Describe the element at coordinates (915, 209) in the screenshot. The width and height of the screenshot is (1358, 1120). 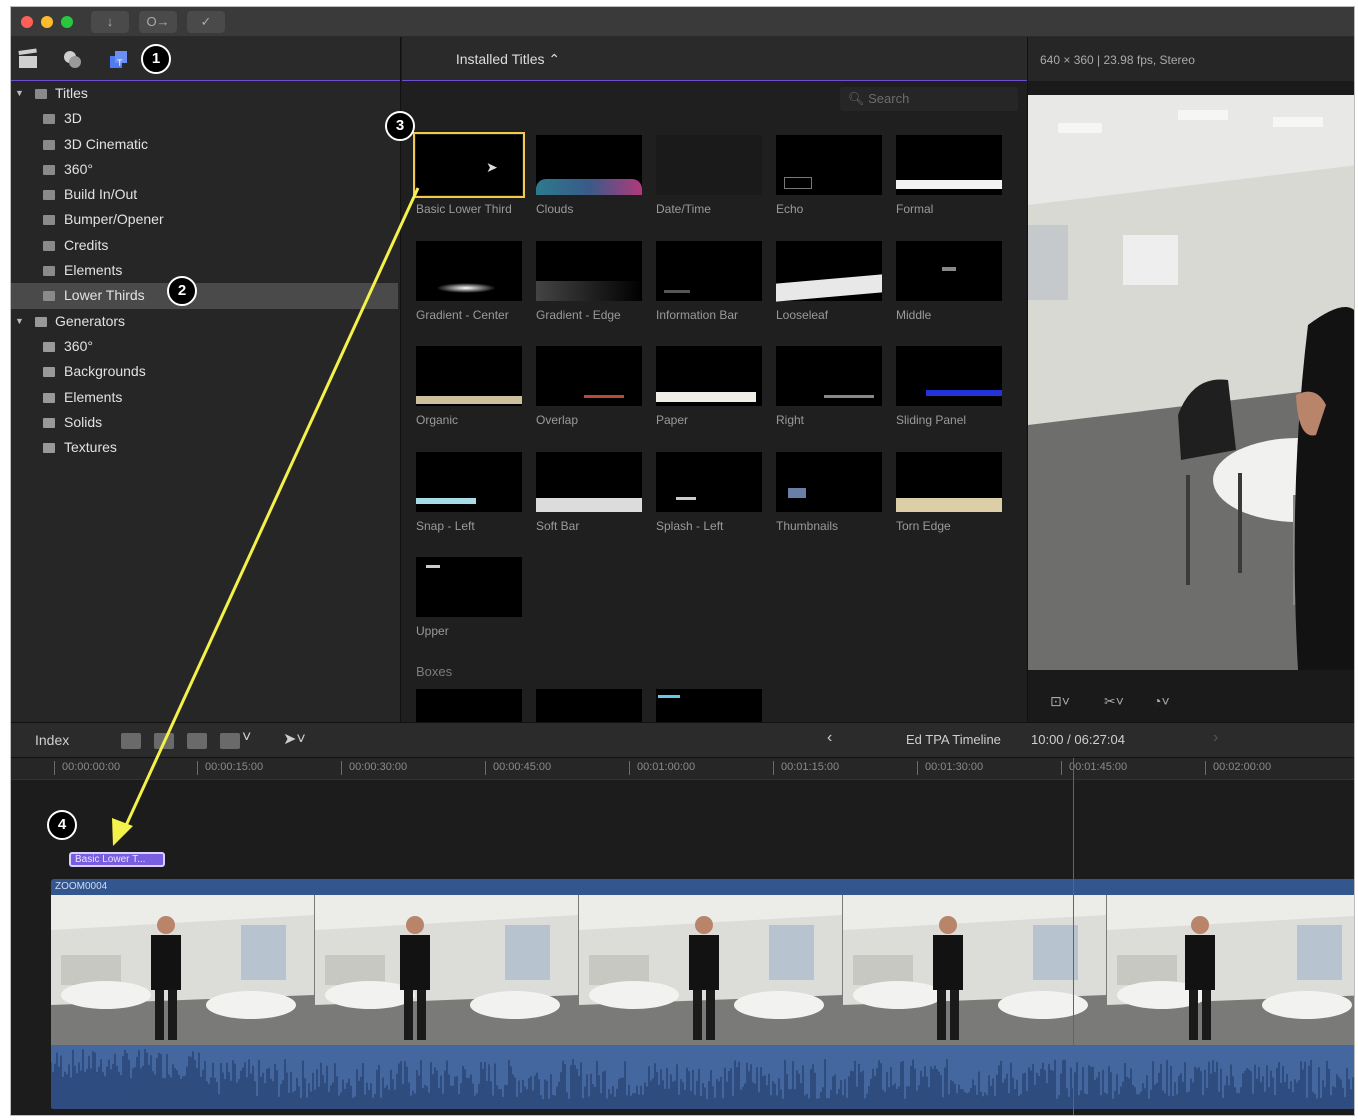
I see `title-tile-label: Formal` at that location.